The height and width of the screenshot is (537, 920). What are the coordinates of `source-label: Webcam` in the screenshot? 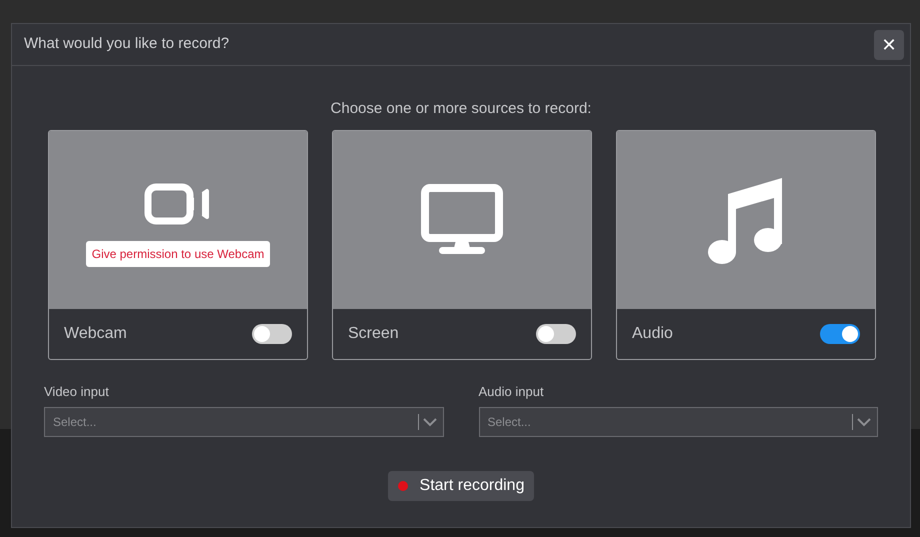 It's located at (95, 334).